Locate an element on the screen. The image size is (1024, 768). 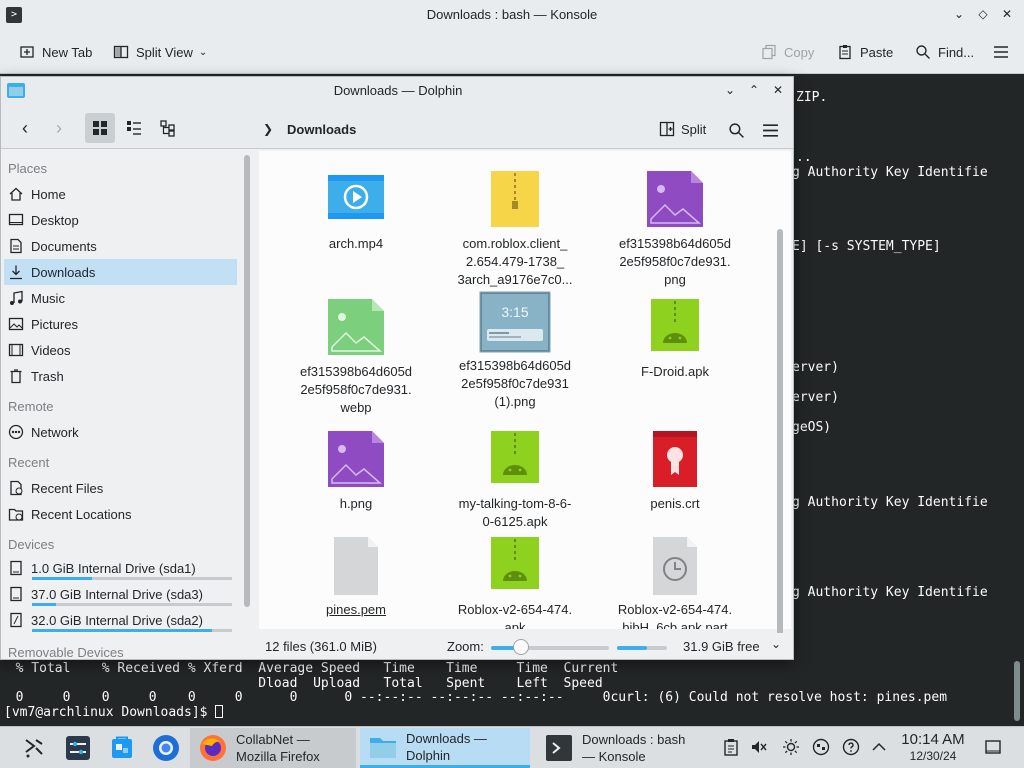
breadcrumb: Downloads is located at coordinates (321, 129).